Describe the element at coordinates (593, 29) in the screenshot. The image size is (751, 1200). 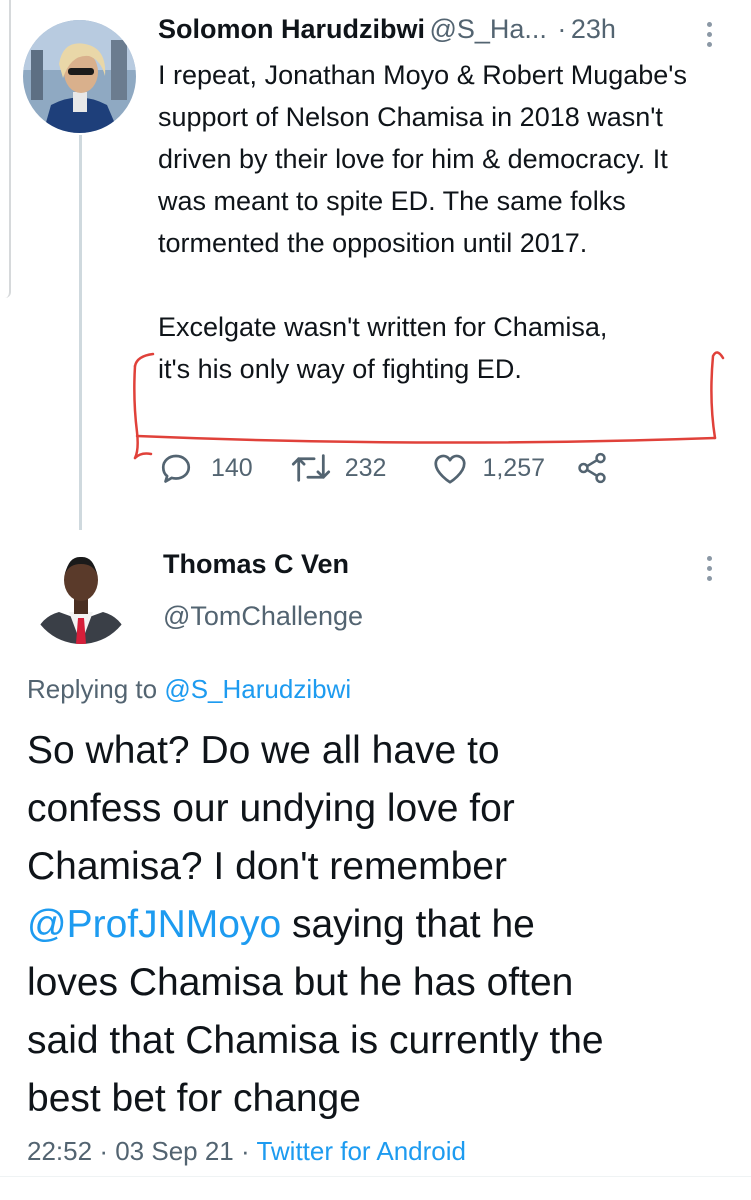
I see `tweet-time: 23h` at that location.